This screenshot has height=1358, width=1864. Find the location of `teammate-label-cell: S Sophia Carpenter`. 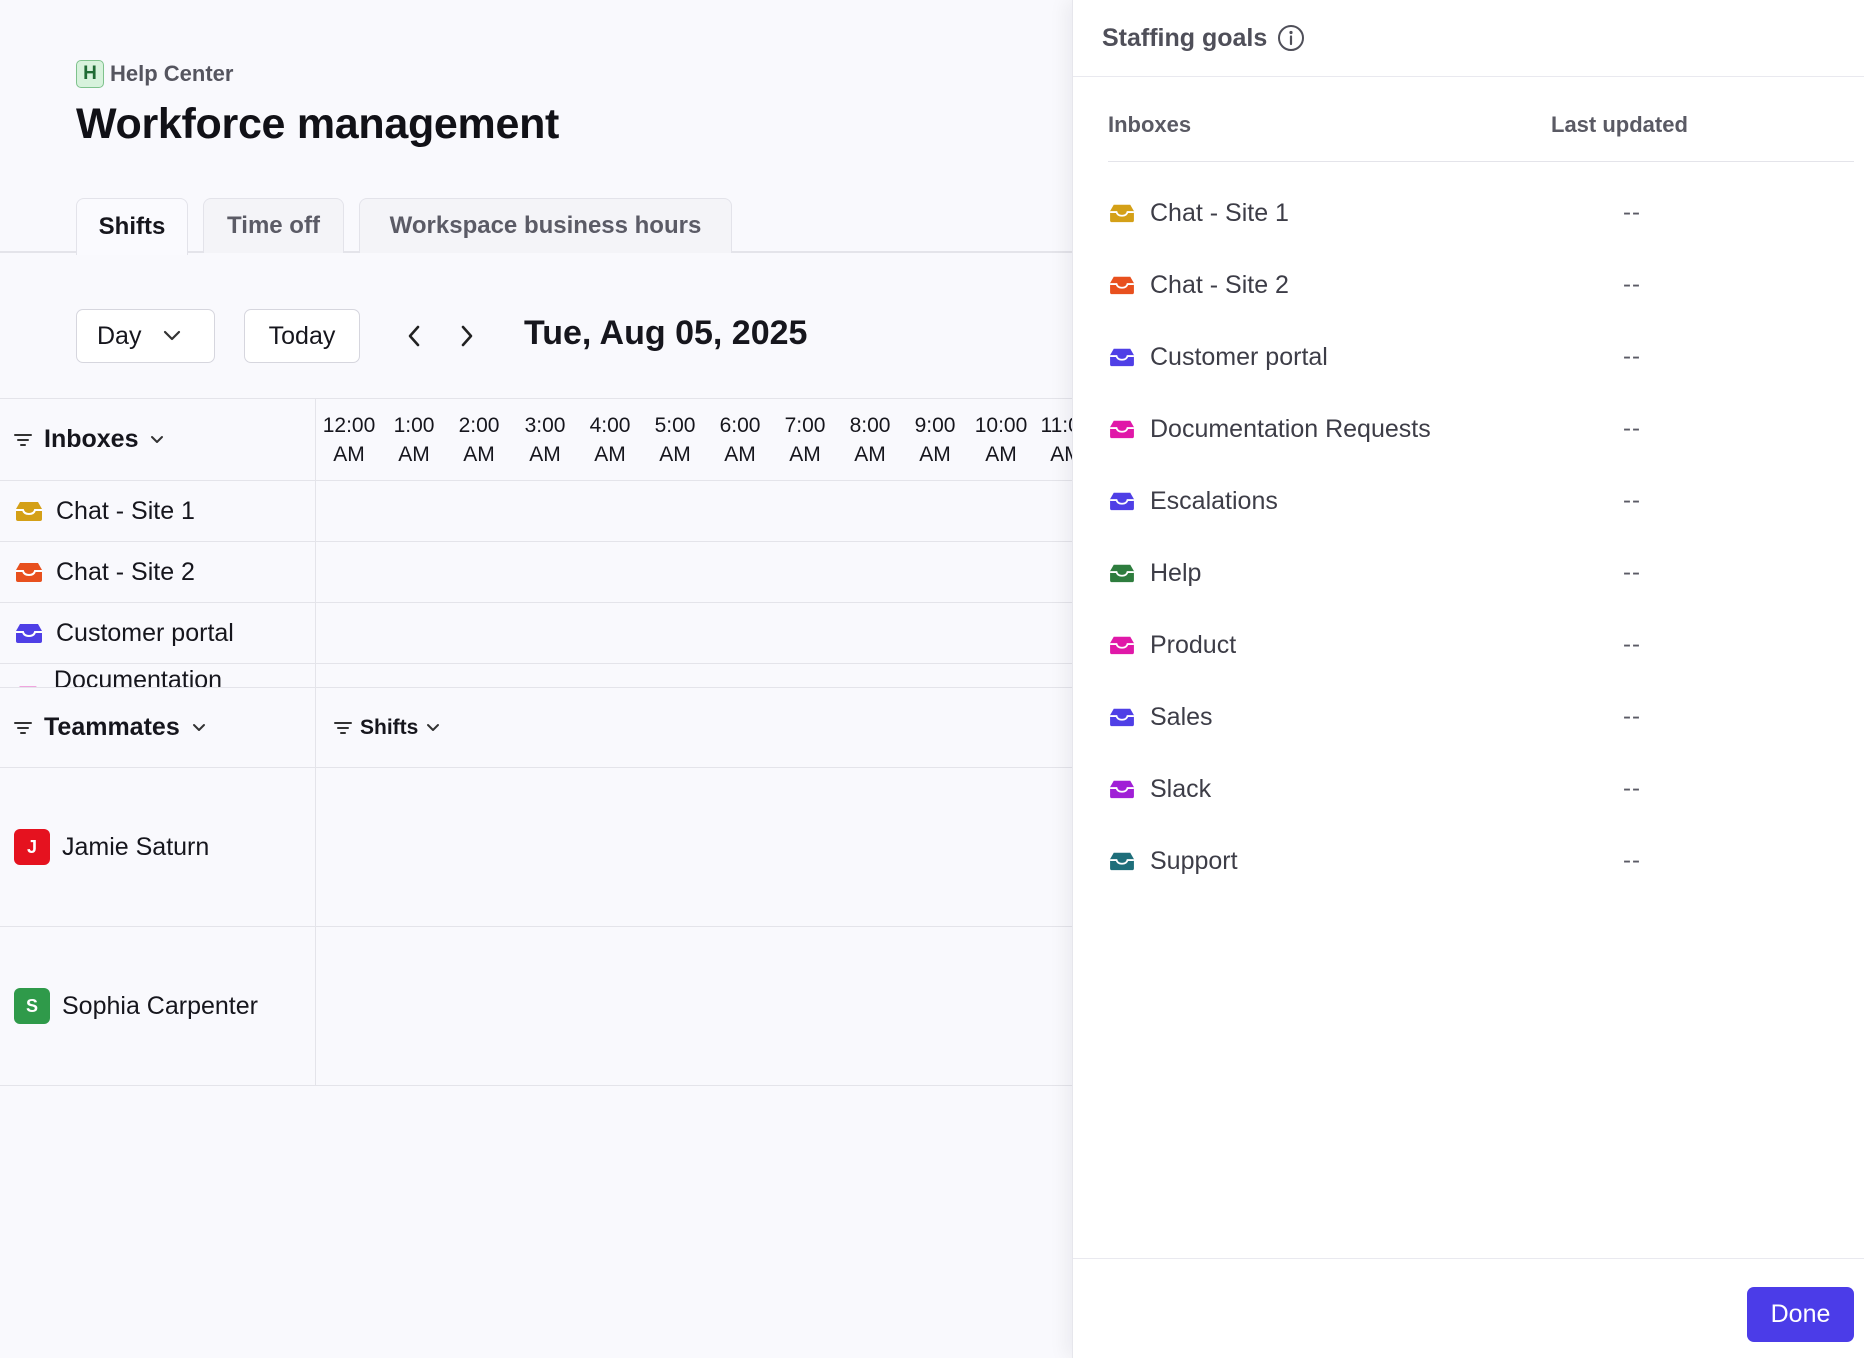

teammate-label-cell: S Sophia Carpenter is located at coordinates (158, 1006).